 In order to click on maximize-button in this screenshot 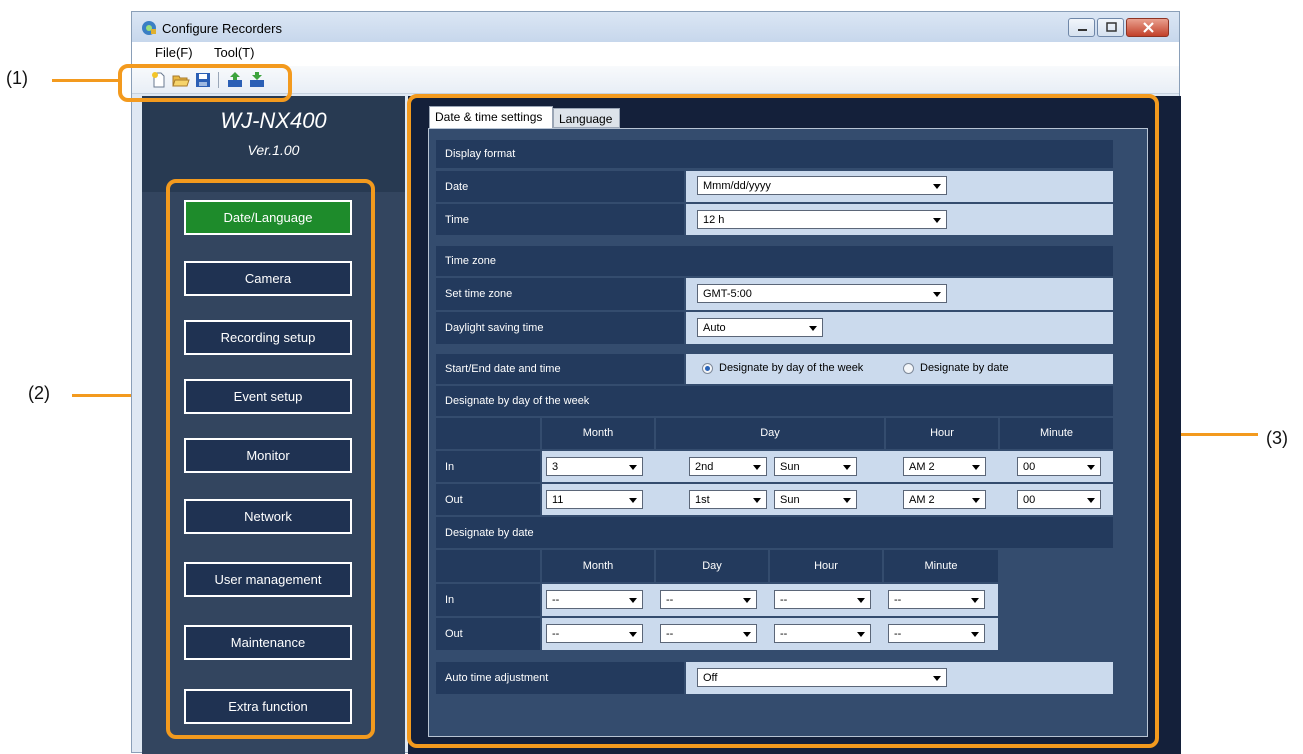, I will do `click(1110, 27)`.